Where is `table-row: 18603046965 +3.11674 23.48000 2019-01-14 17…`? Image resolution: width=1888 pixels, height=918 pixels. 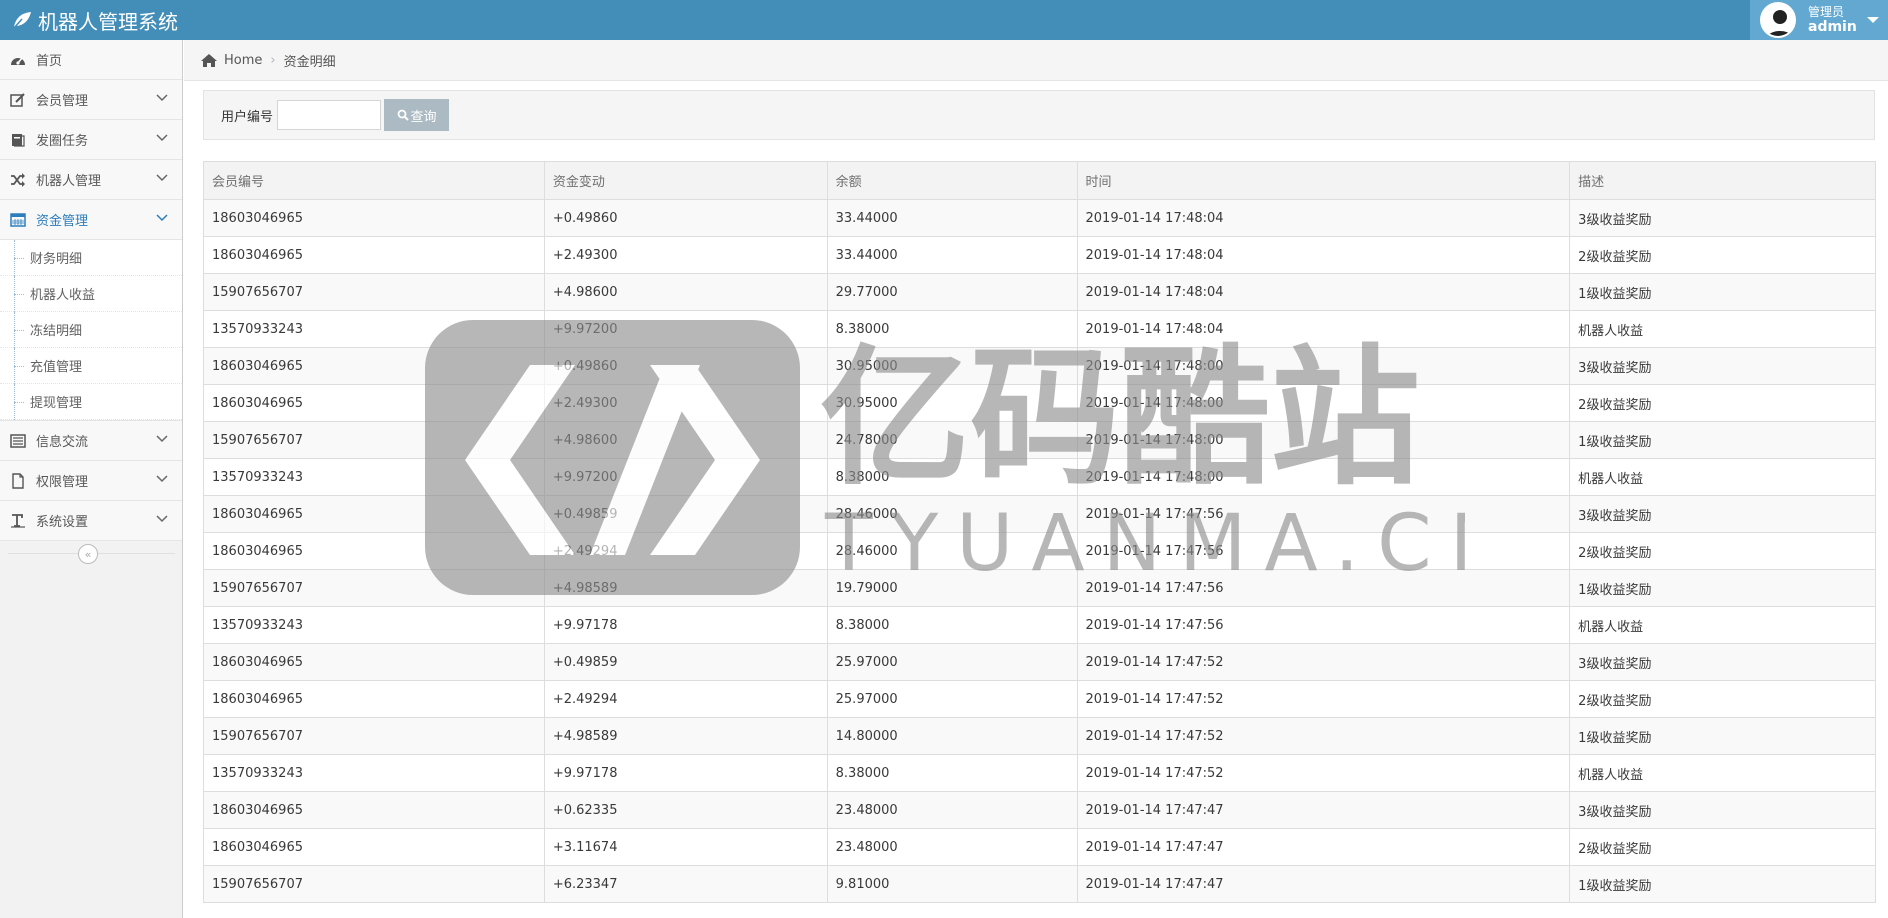 table-row: 18603046965 +3.11674 23.48000 2019-01-14 17… is located at coordinates (1039, 847).